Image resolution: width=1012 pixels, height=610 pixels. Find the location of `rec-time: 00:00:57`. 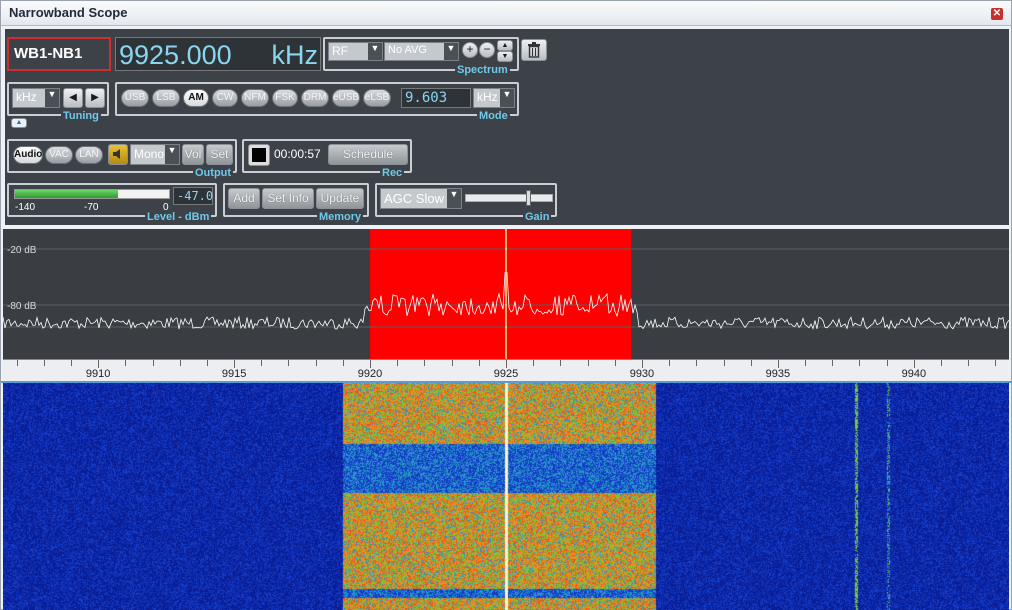

rec-time: 00:00:57 is located at coordinates (297, 154).